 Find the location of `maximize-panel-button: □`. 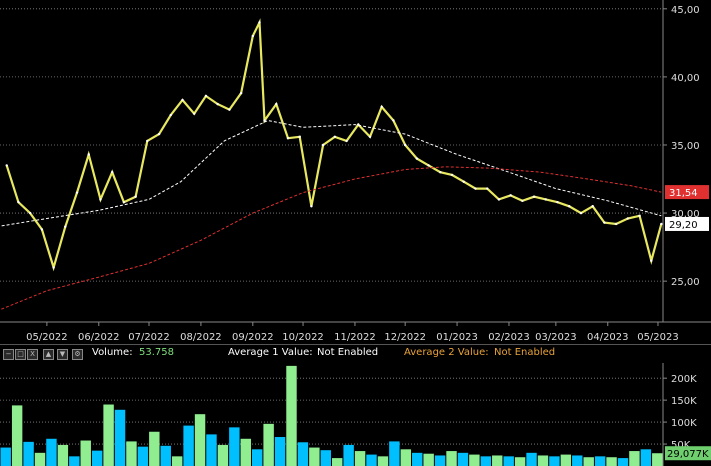

maximize-panel-button: □ is located at coordinates (20, 354).